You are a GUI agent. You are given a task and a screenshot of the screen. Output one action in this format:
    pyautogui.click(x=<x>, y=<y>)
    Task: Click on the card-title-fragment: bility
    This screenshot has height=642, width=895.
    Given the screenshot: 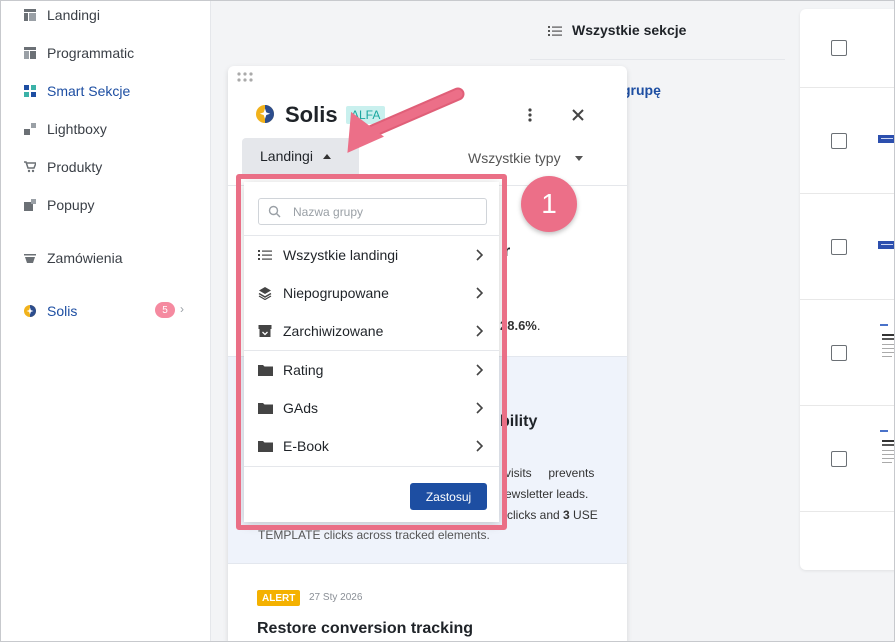 What is the action you would take?
    pyautogui.click(x=519, y=421)
    